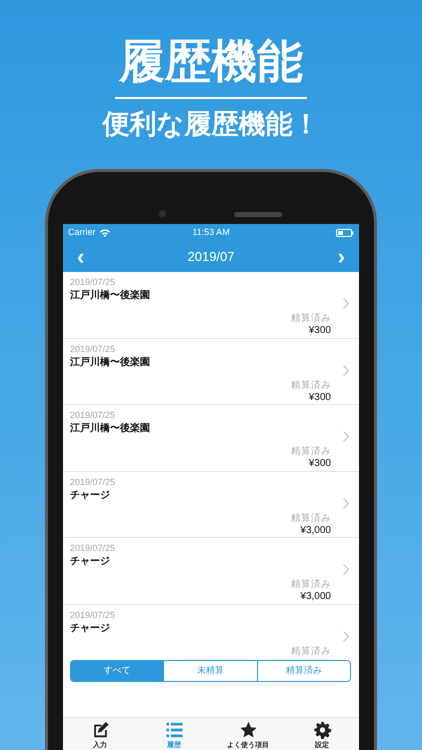 The height and width of the screenshot is (750, 422). What do you see at coordinates (211, 232) in the screenshot?
I see `status-time: 11:53 AM` at bounding box center [211, 232].